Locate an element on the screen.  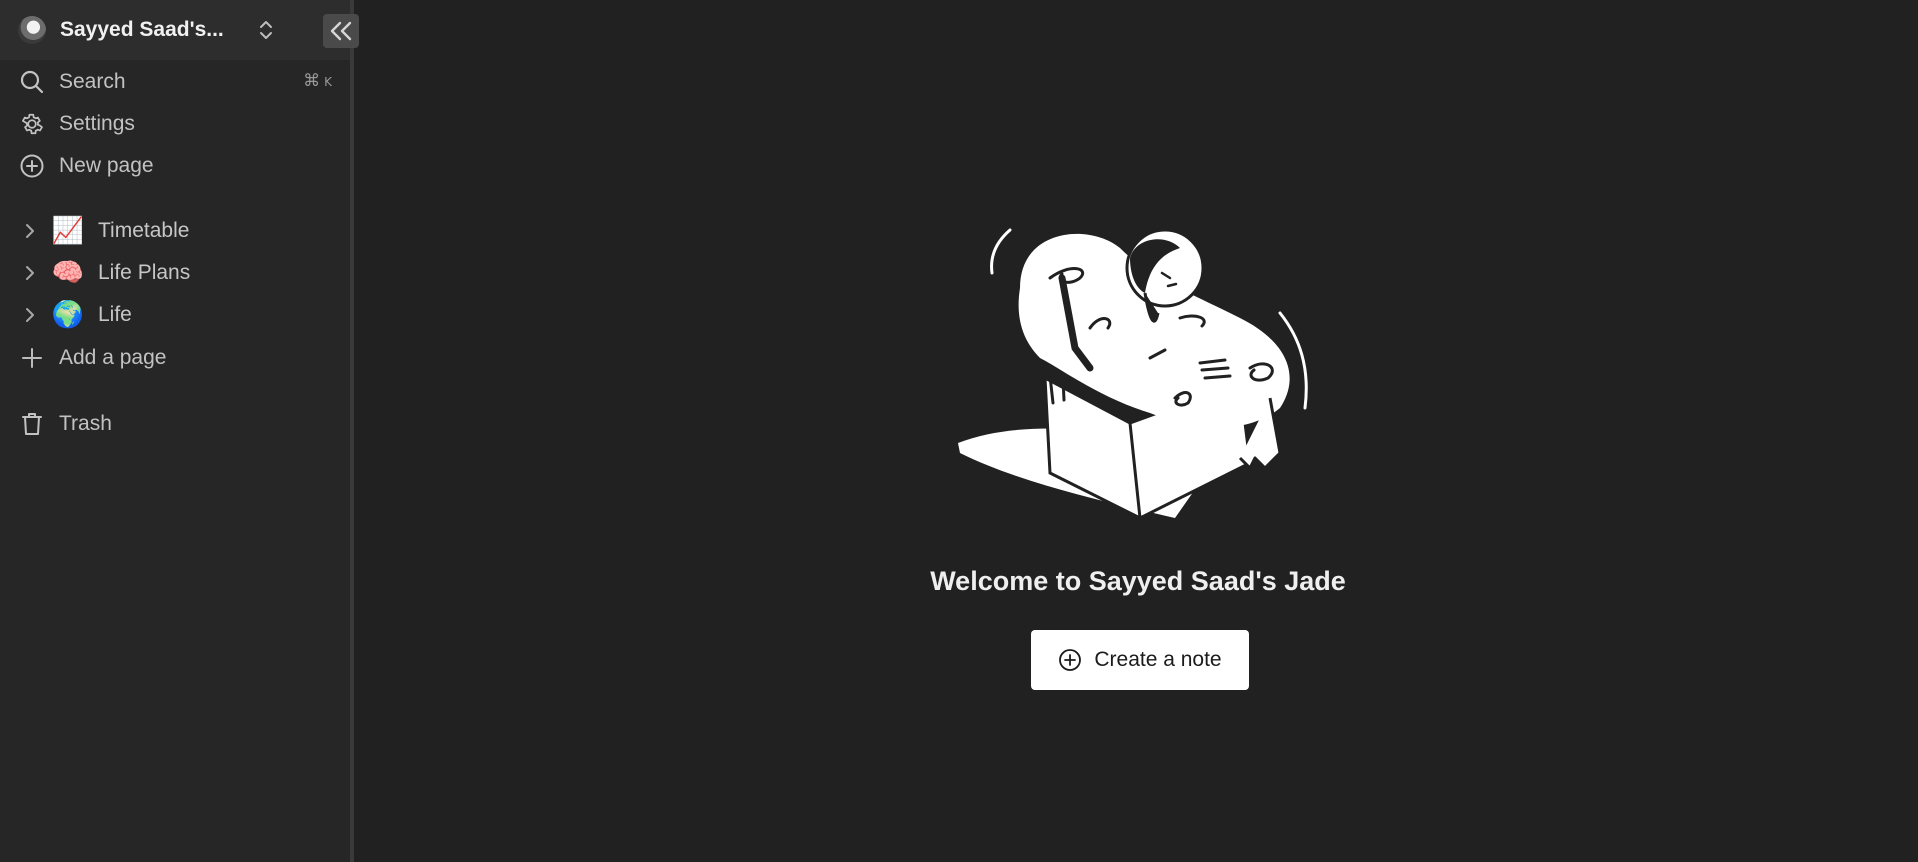
trash-nav-item: Trash is located at coordinates (178, 424).